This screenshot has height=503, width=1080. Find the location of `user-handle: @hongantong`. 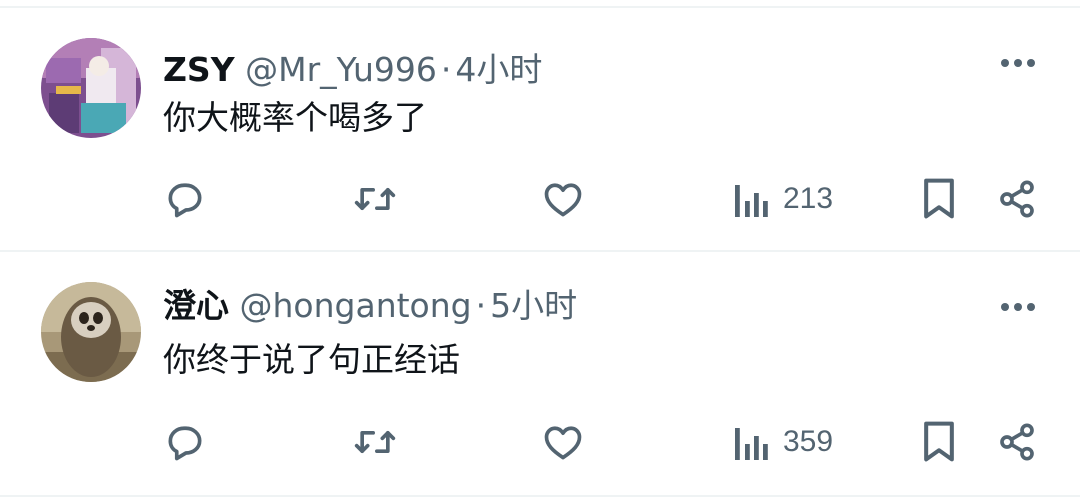

user-handle: @hongantong is located at coordinates (356, 305).